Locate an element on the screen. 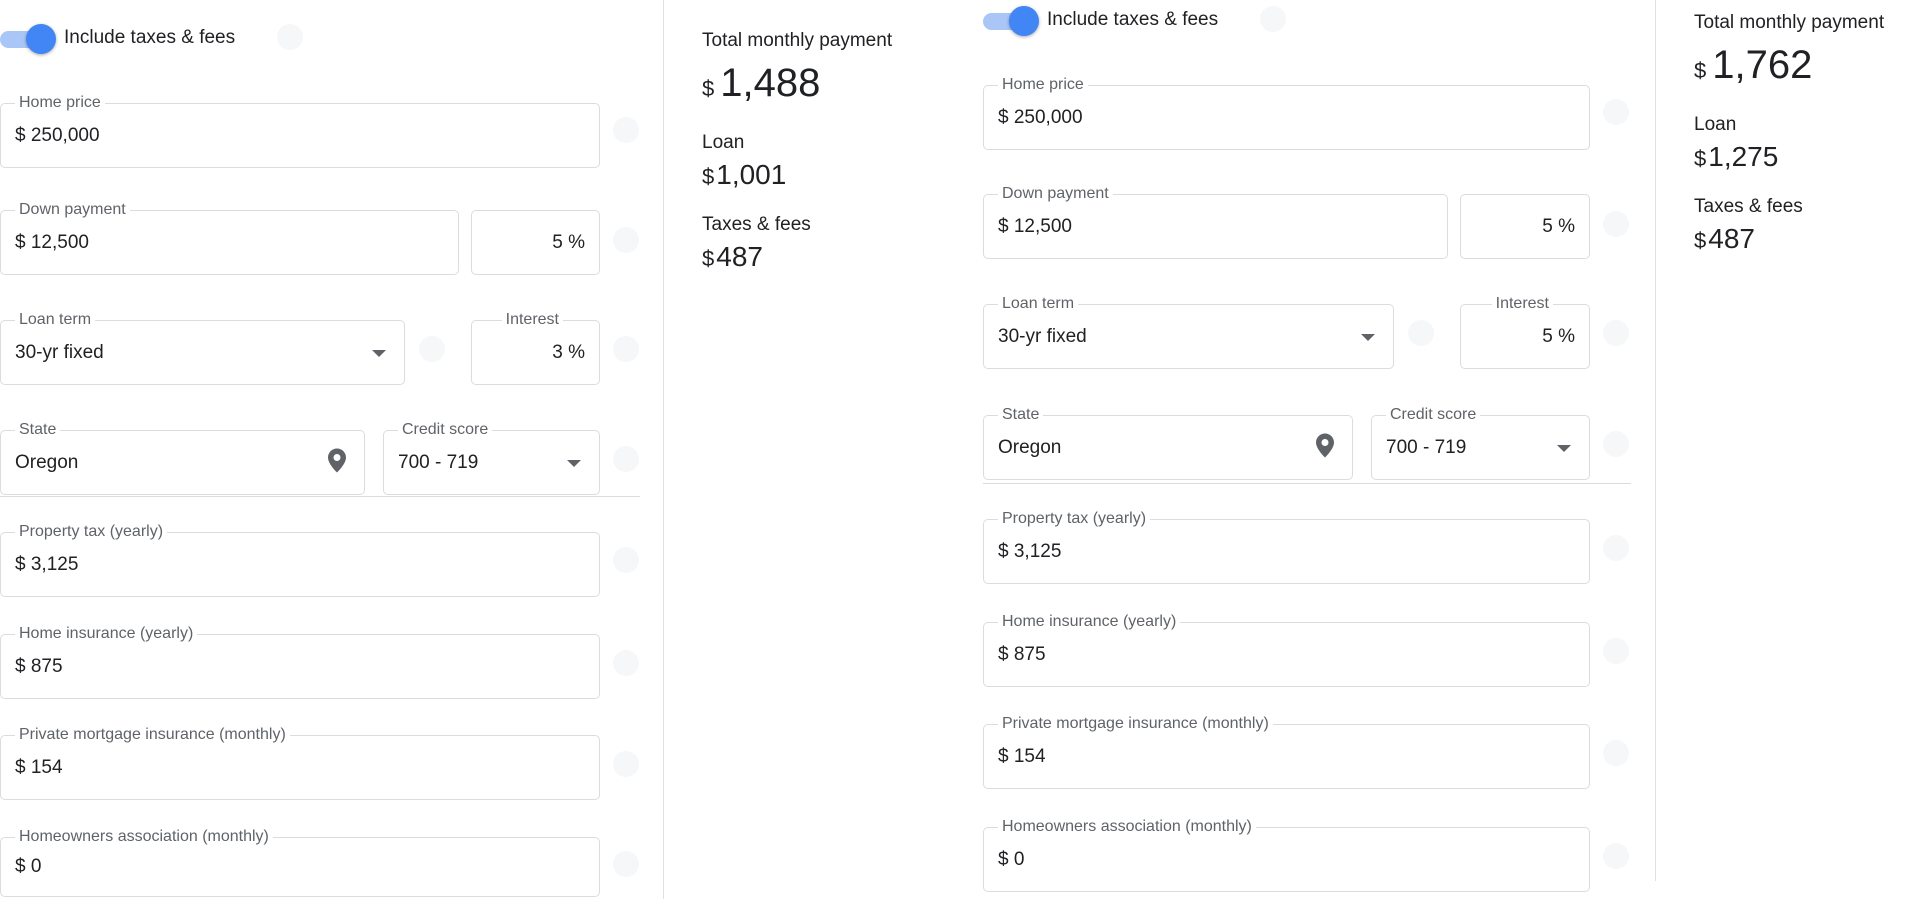 The image size is (1920, 899). loan-amount: 1,275 is located at coordinates (1743, 156).